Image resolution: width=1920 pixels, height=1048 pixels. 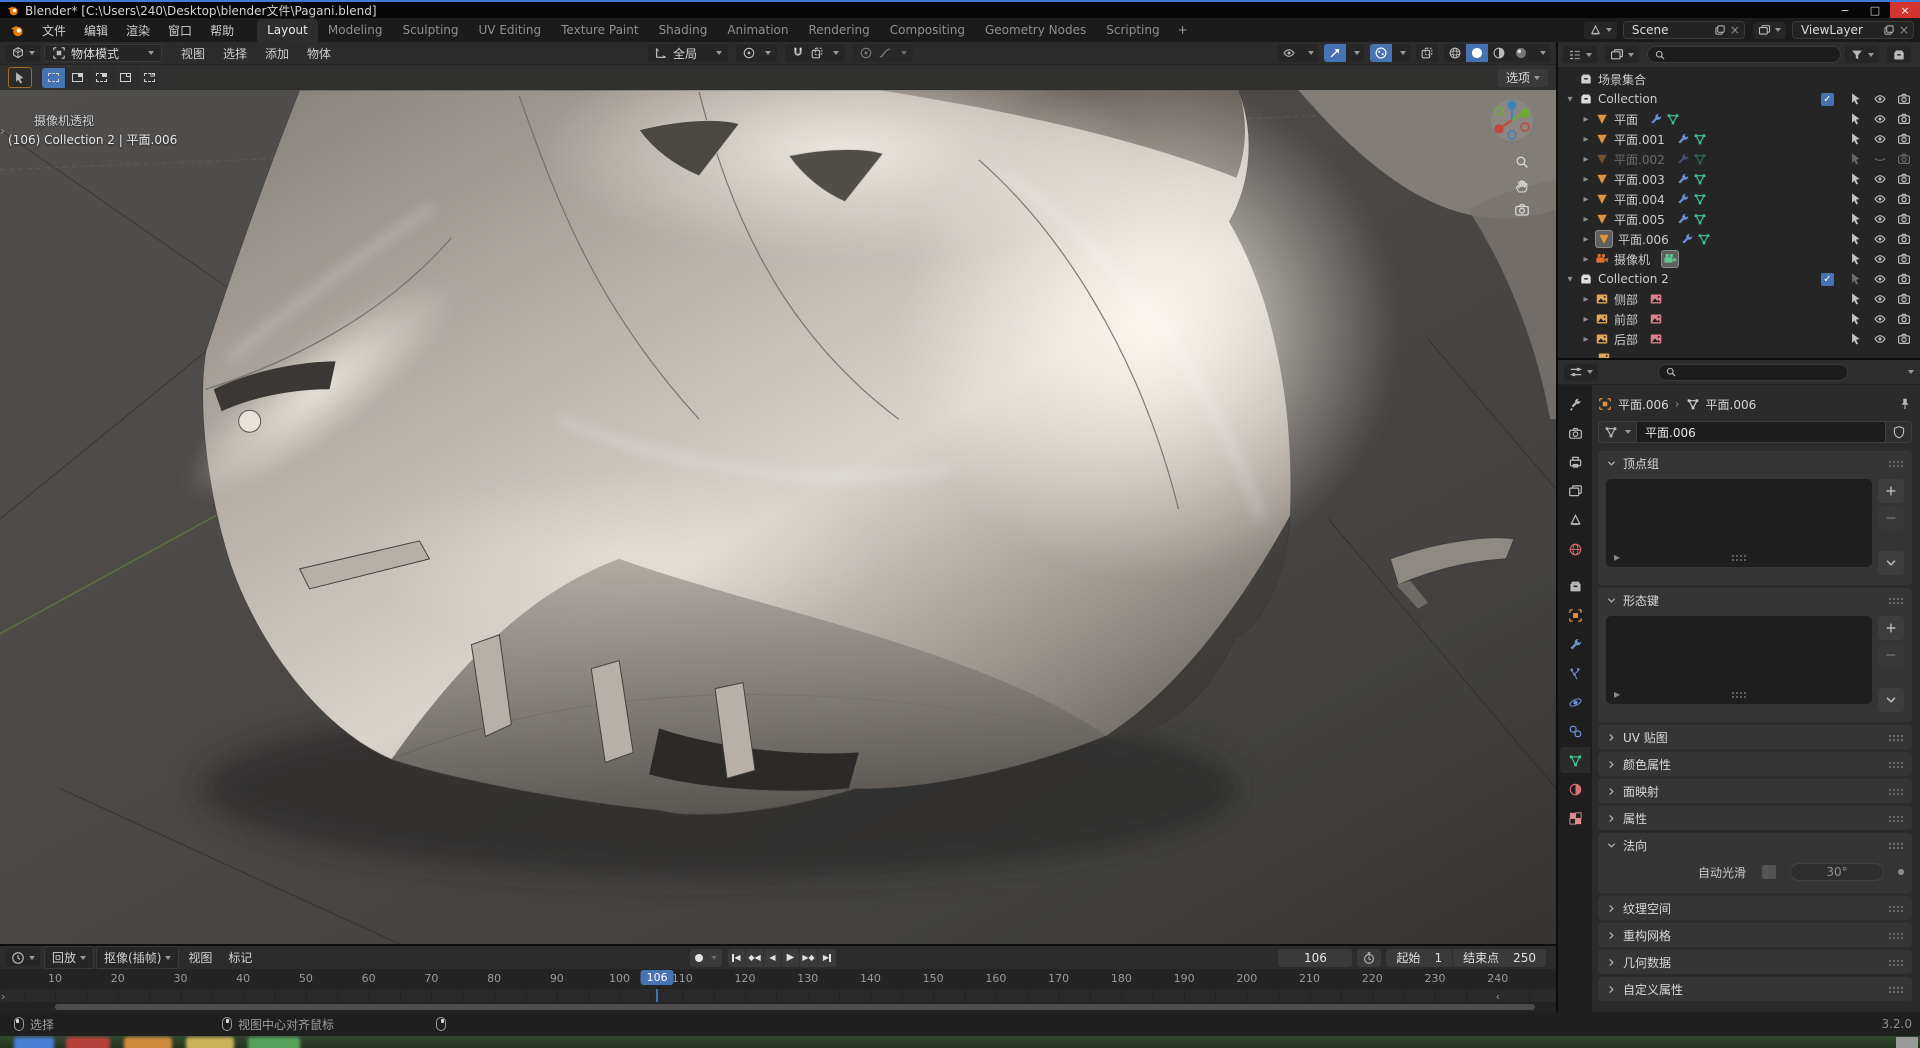 I want to click on workspace-tab-sculpting: Sculpting, so click(x=430, y=30).